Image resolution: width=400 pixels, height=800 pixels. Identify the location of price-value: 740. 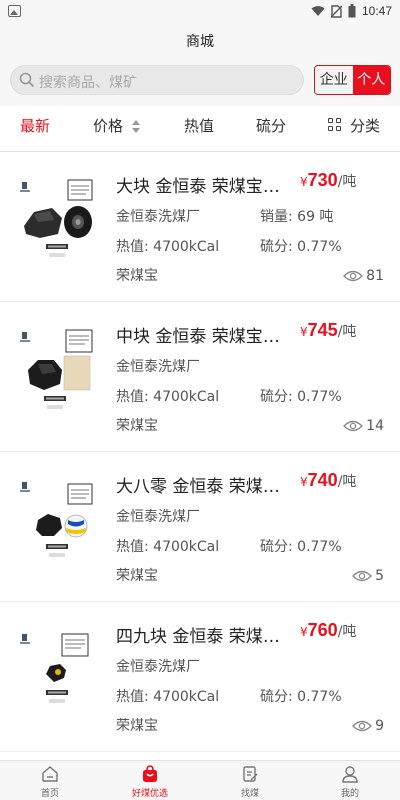
(322, 480).